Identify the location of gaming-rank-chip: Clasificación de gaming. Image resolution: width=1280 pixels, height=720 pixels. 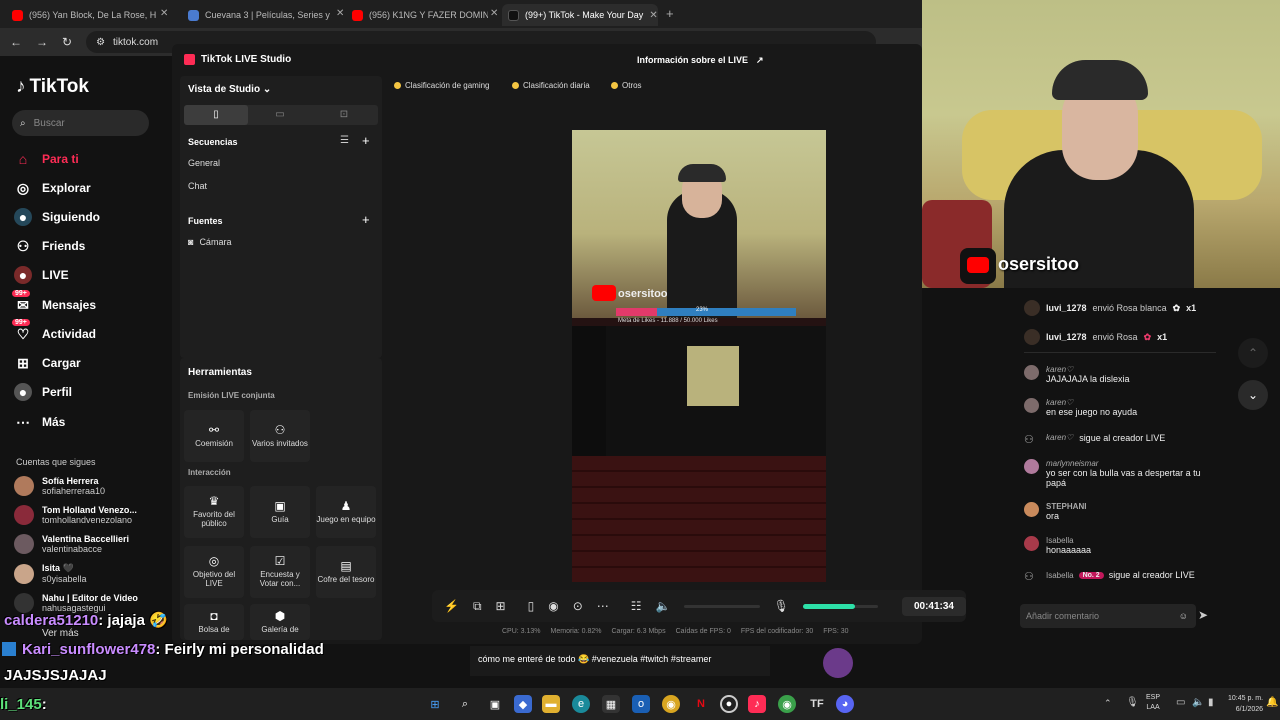
(442, 85).